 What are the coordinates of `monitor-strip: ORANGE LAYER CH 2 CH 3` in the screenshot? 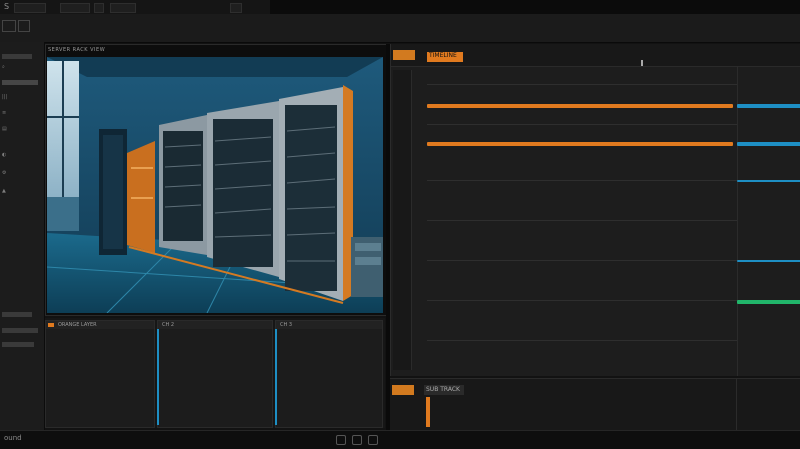 It's located at (215, 373).